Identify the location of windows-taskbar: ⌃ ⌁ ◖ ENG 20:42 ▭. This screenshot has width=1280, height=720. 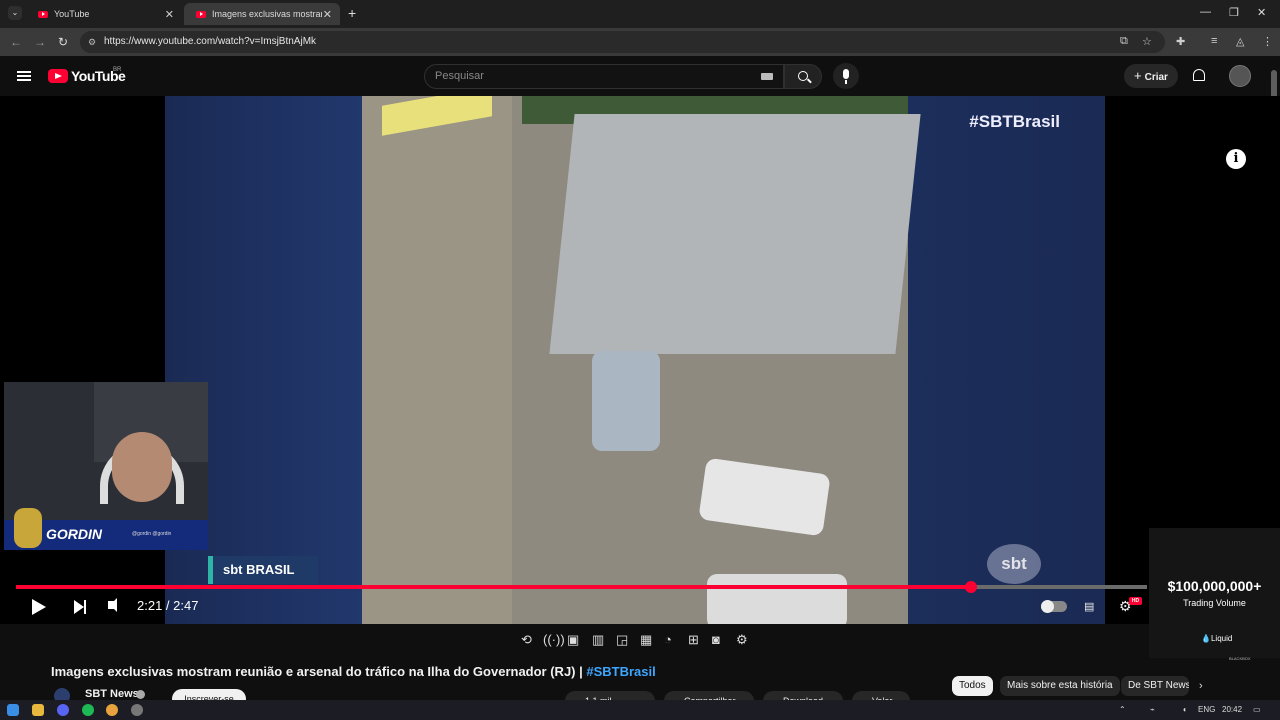
(640, 710).